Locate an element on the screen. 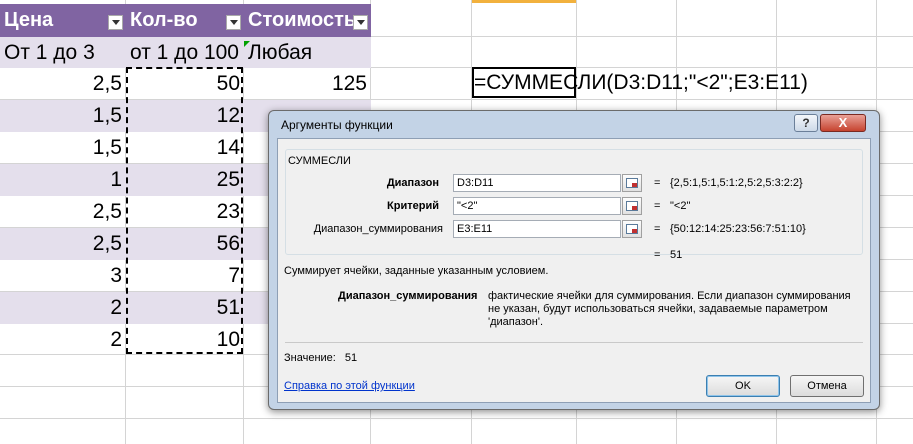 The width and height of the screenshot is (913, 444). arg-result: "<2" is located at coordinates (680, 206).